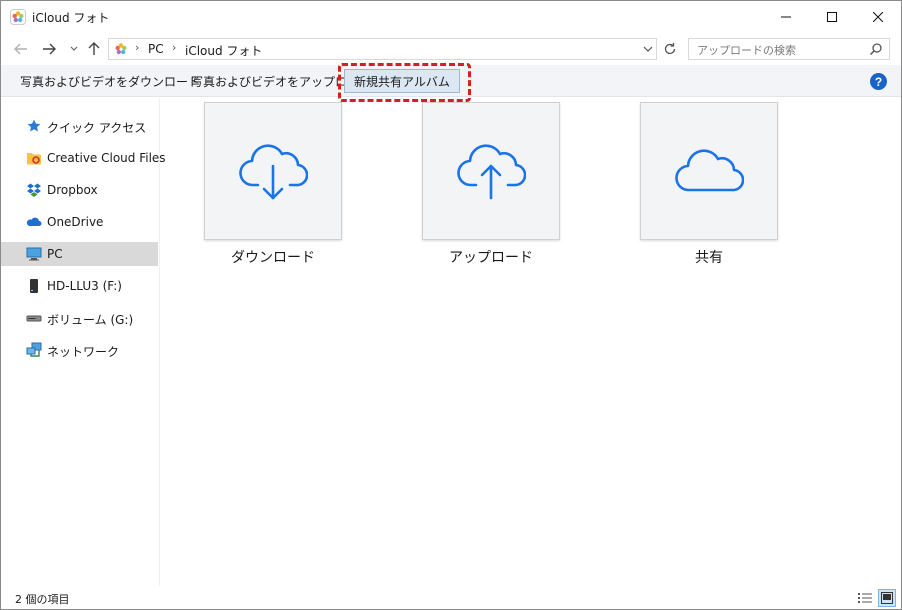  What do you see at coordinates (33, 158) in the screenshot?
I see `creative-cloud-folder-icon` at bounding box center [33, 158].